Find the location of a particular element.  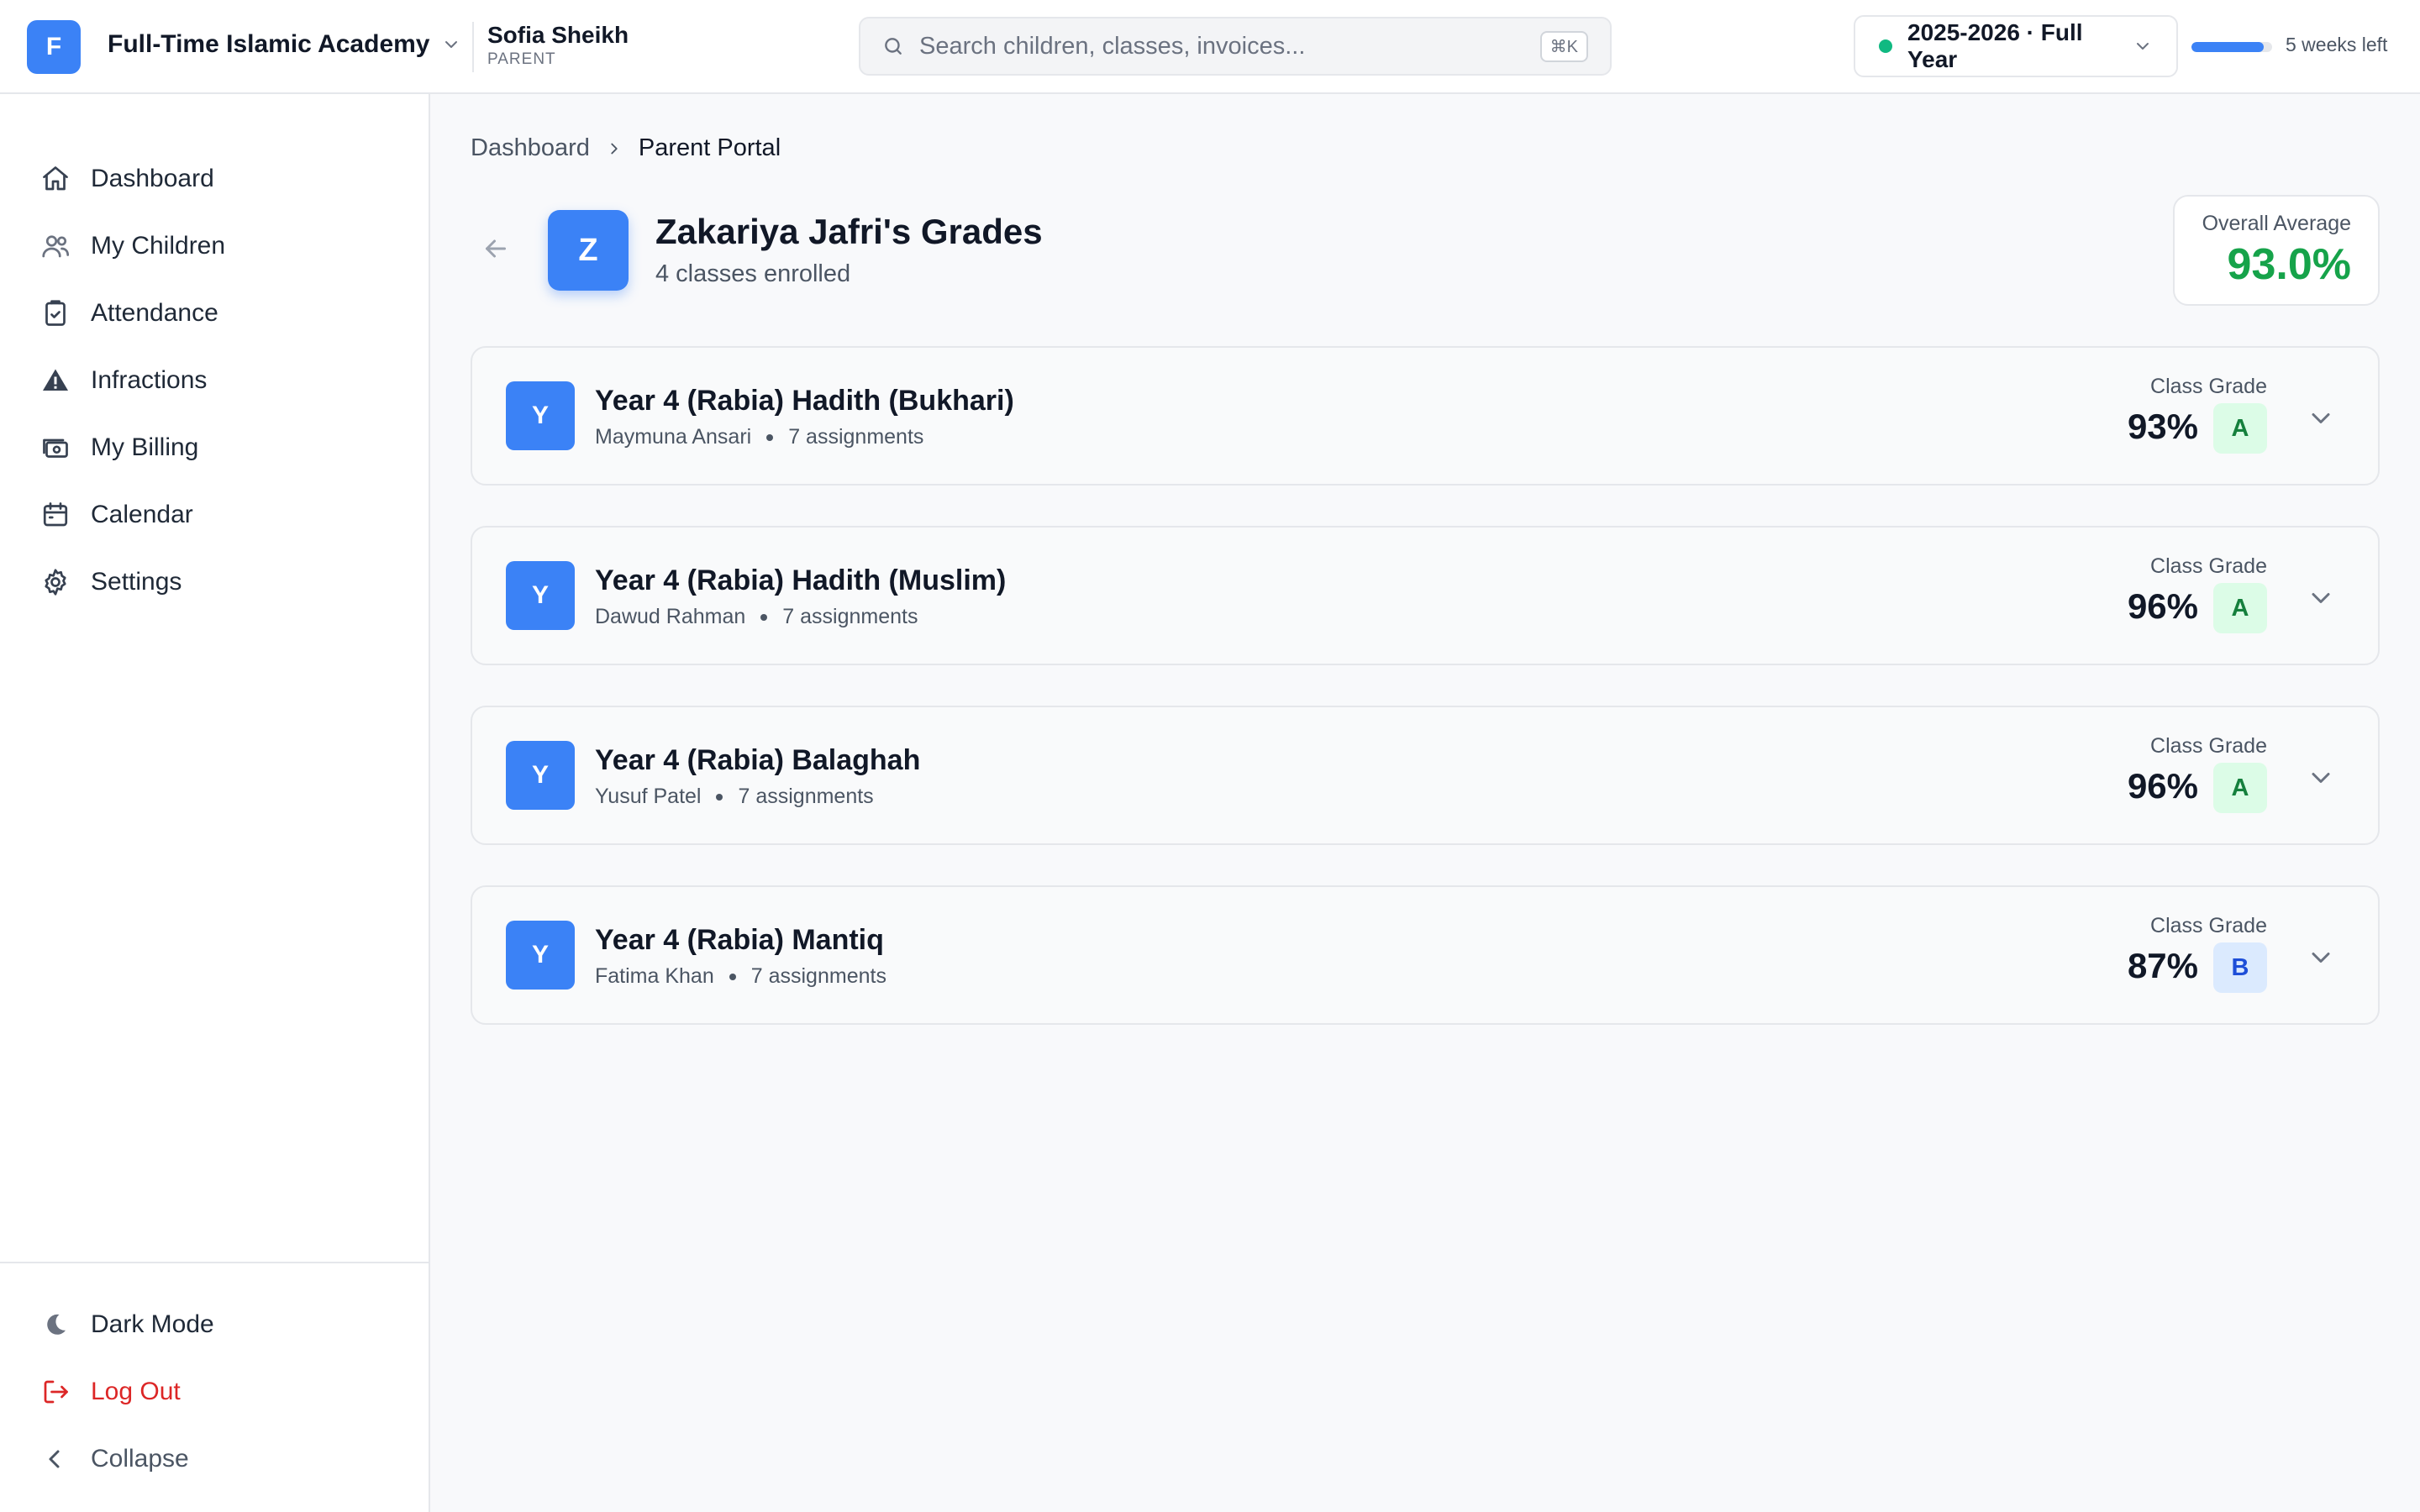

org-switcher: Full-Time Islamic Academy is located at coordinates (284, 44).